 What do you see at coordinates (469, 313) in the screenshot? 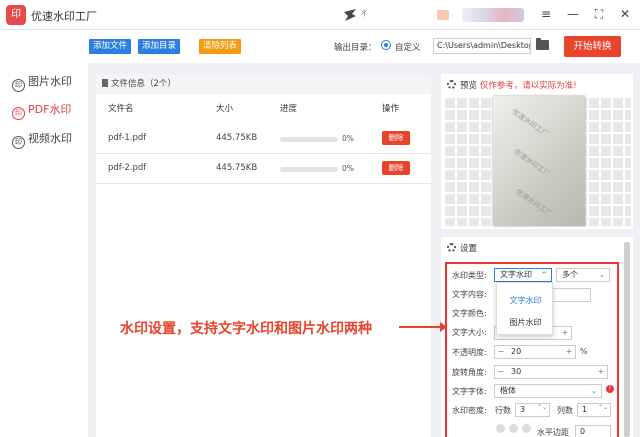
I see `text-color-label: 文字颜色:` at bounding box center [469, 313].